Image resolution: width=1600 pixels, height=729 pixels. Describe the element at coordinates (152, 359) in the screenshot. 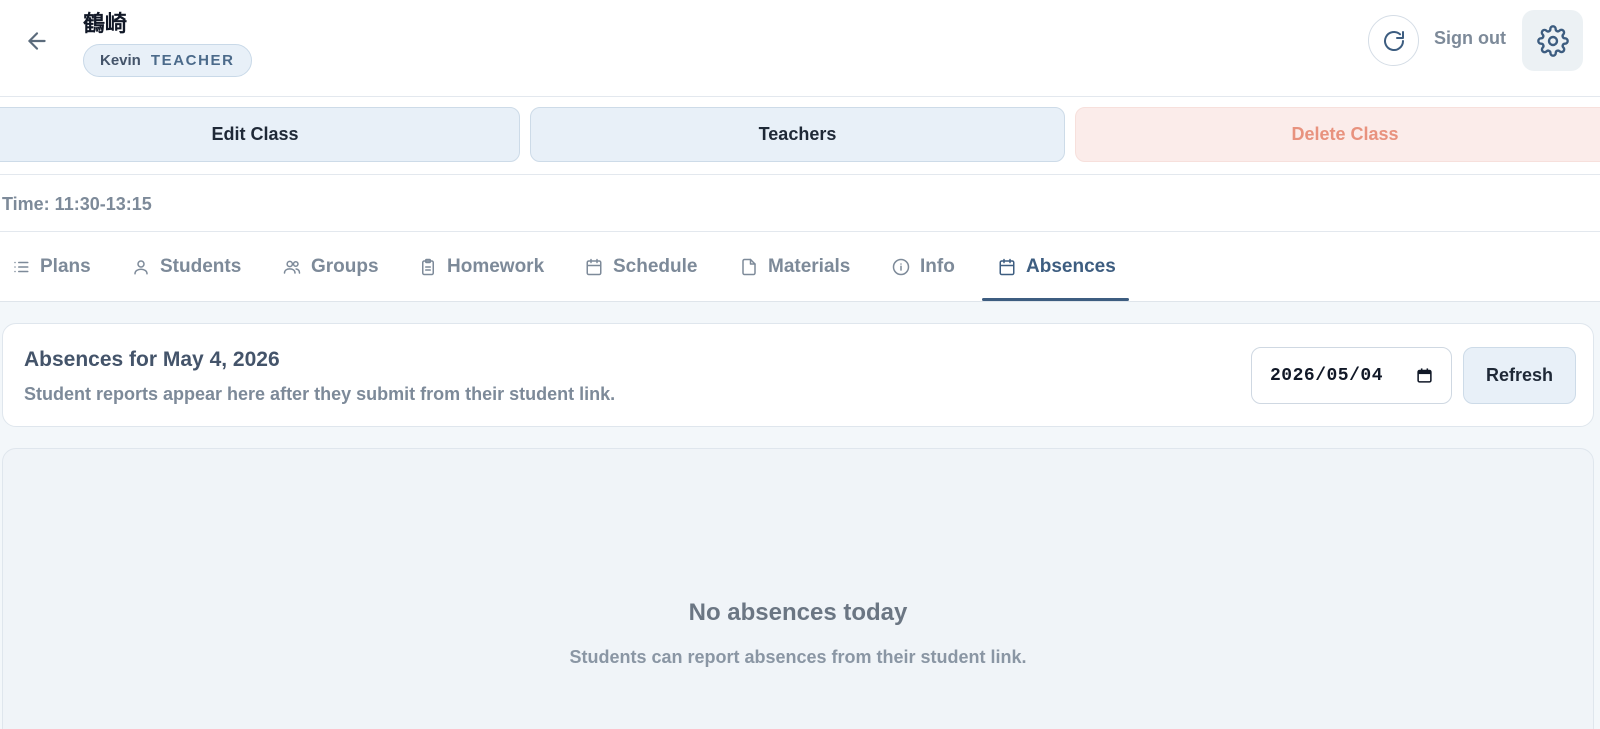

I see `absences-title: Absences for May 4, 2026` at that location.